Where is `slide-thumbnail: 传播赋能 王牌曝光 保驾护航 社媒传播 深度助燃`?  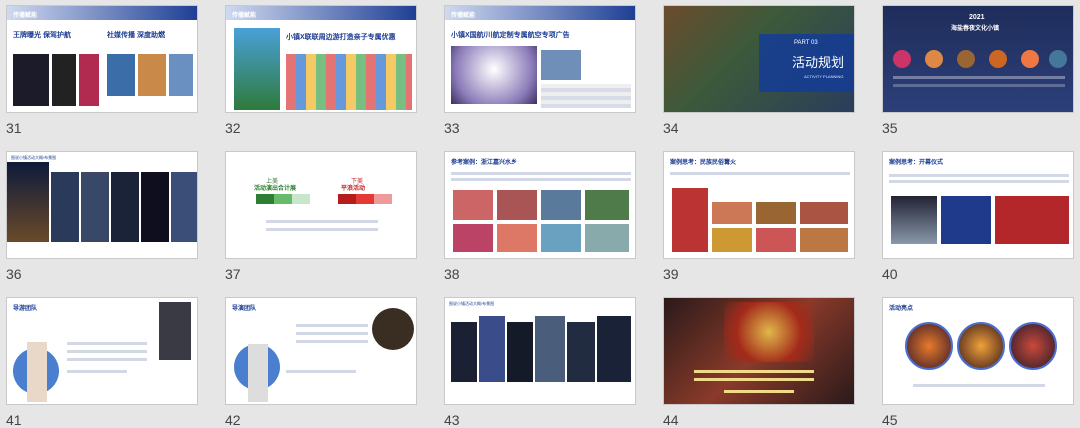 slide-thumbnail: 传播赋能 王牌曝光 保驾护航 社媒传播 深度助燃 is located at coordinates (102, 59).